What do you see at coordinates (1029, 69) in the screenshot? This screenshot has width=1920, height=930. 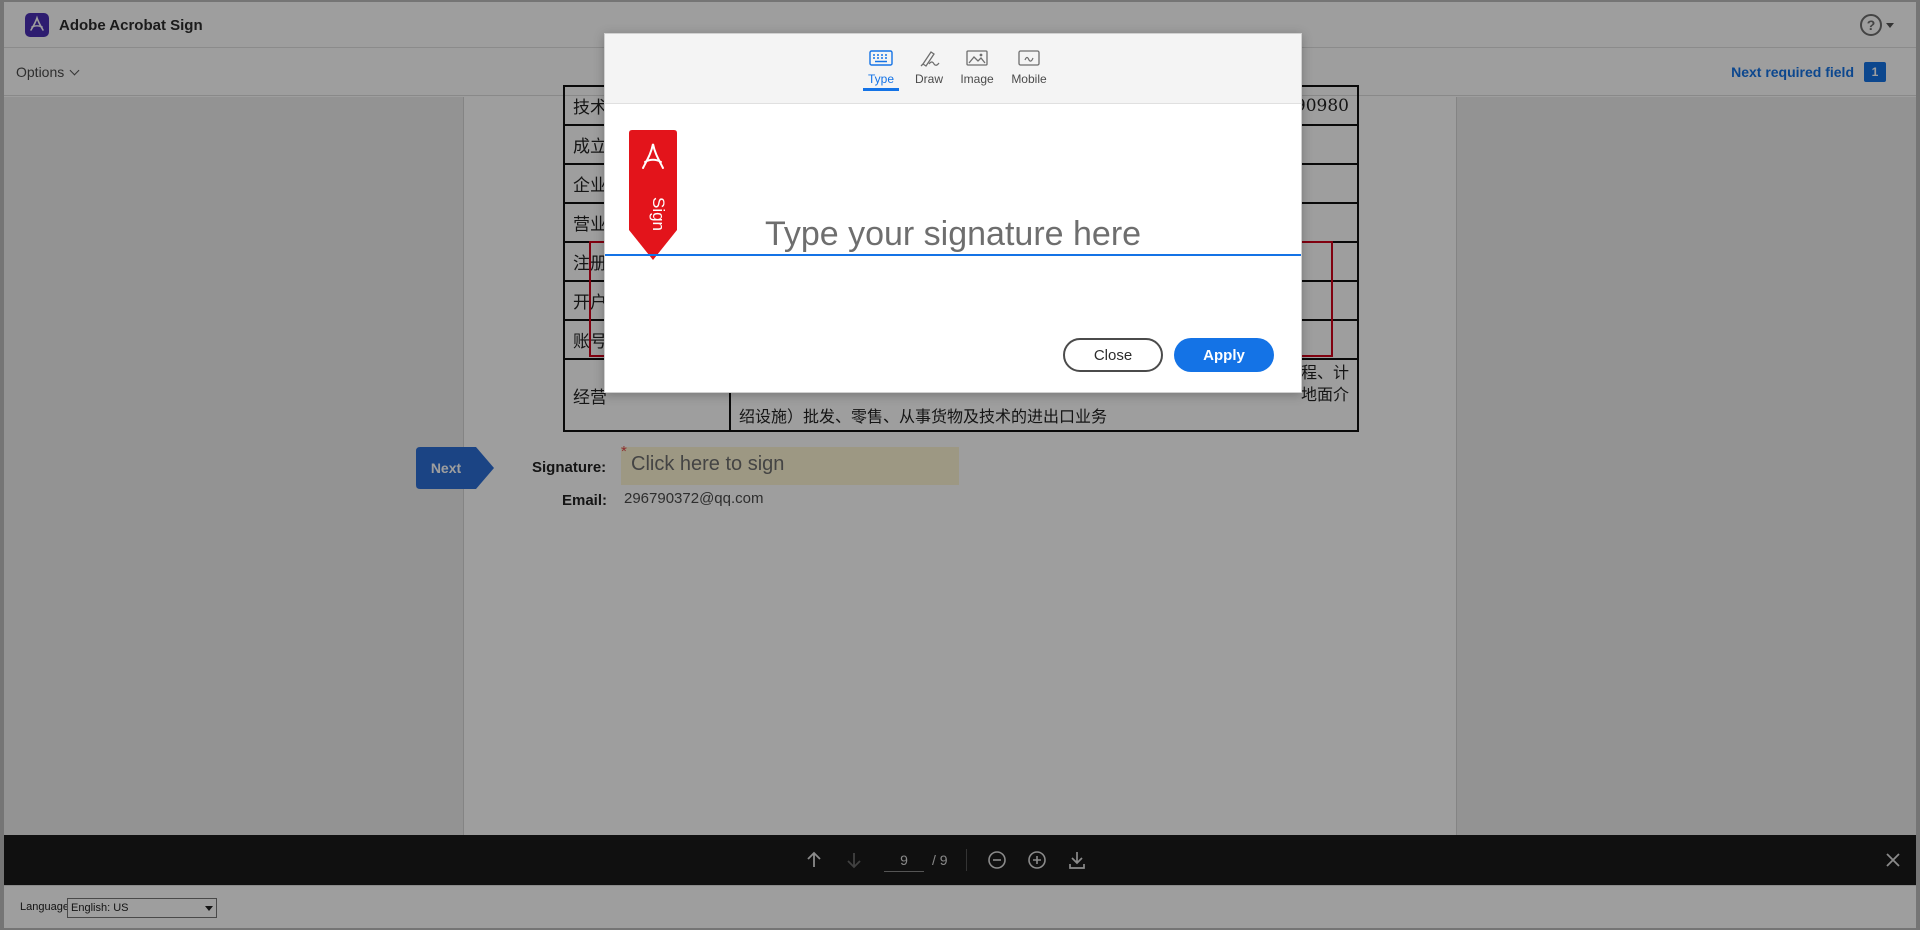 I see `tab-mobile: Mobile` at bounding box center [1029, 69].